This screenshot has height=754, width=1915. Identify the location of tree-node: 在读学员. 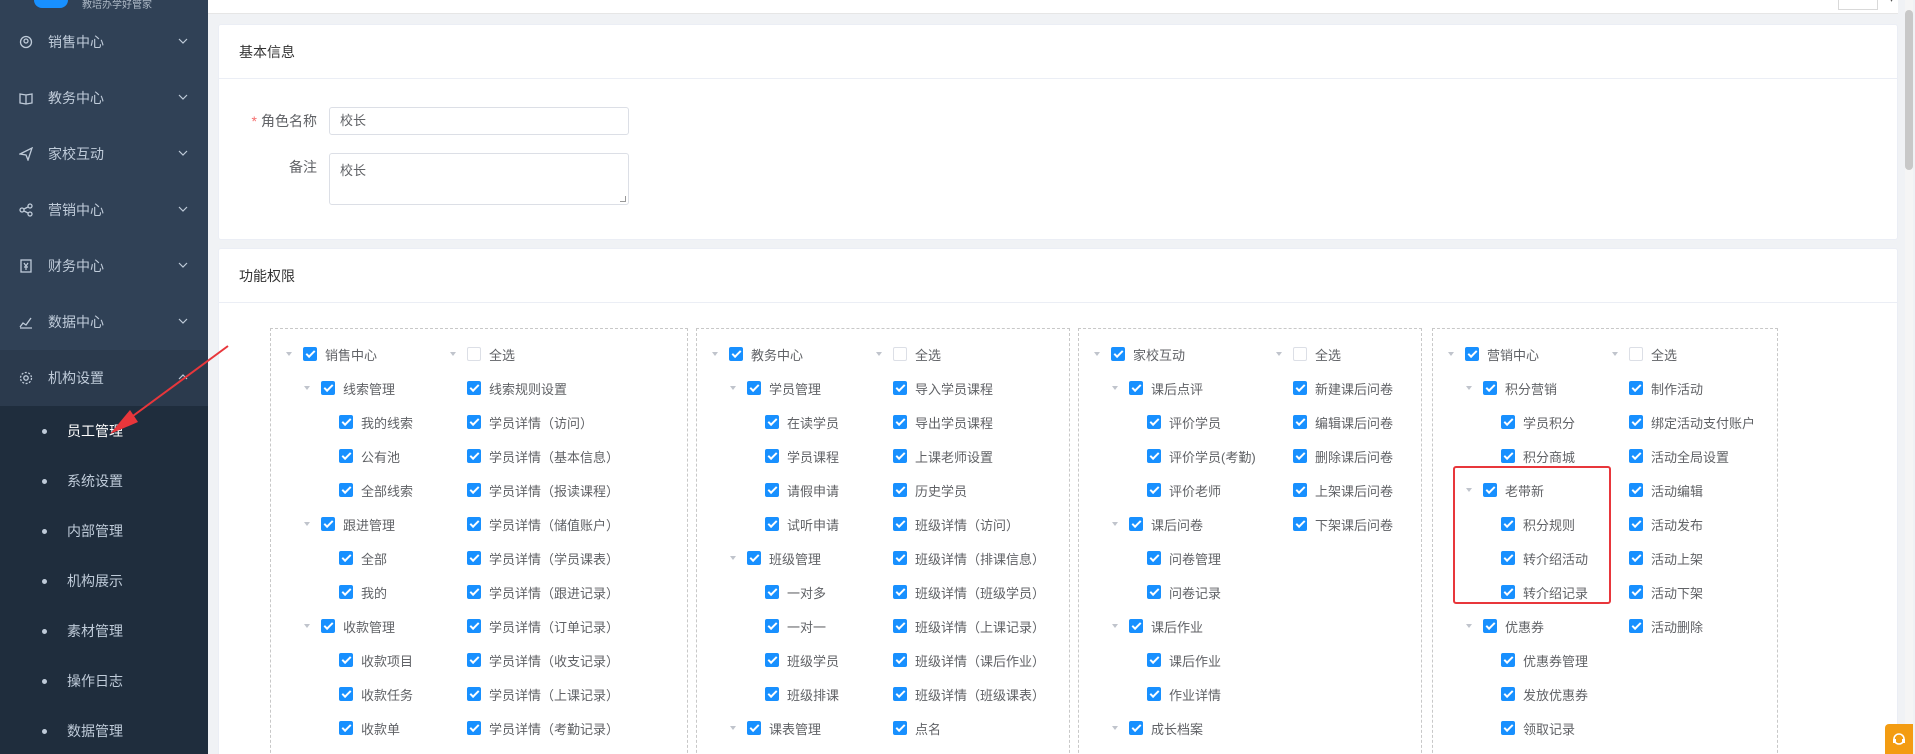
(775, 422).